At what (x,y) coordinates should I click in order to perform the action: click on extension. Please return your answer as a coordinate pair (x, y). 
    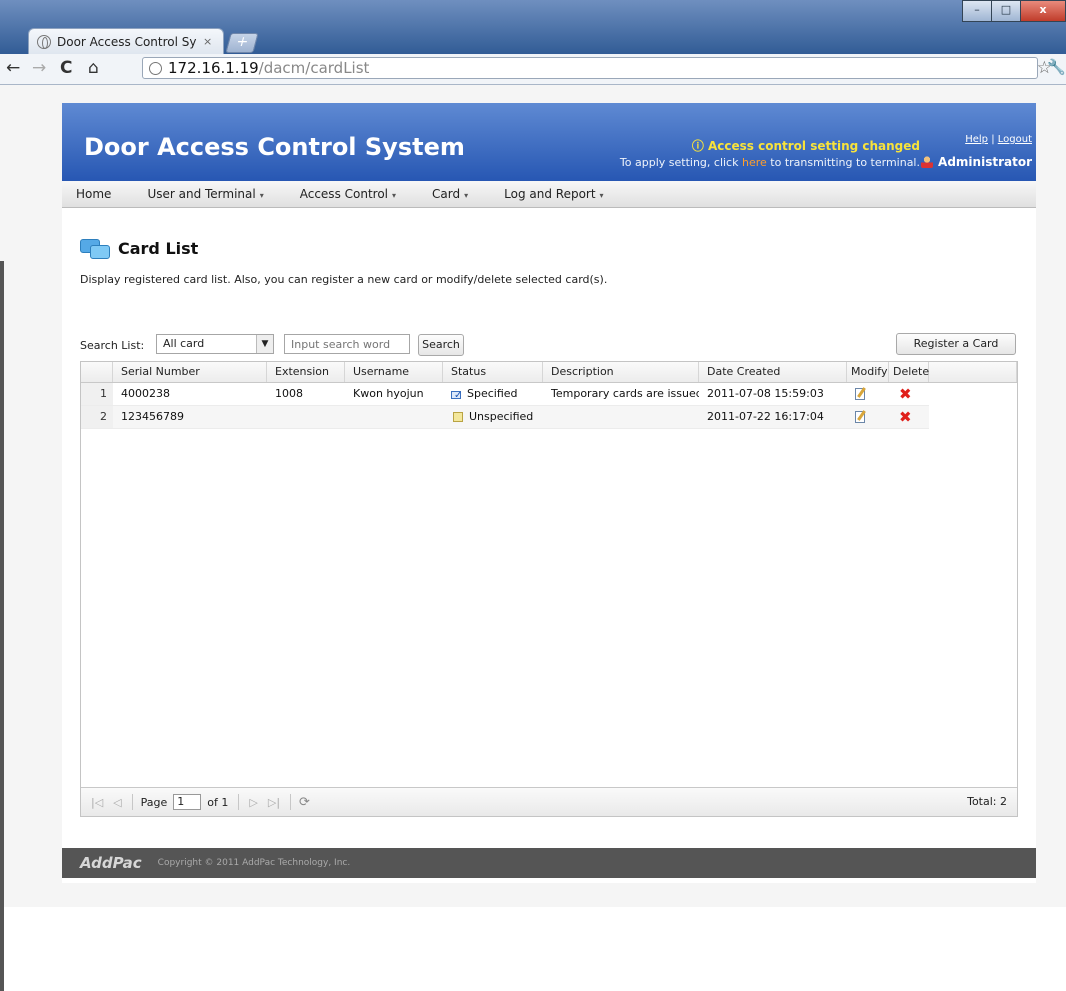
    Looking at the image, I should click on (306, 417).